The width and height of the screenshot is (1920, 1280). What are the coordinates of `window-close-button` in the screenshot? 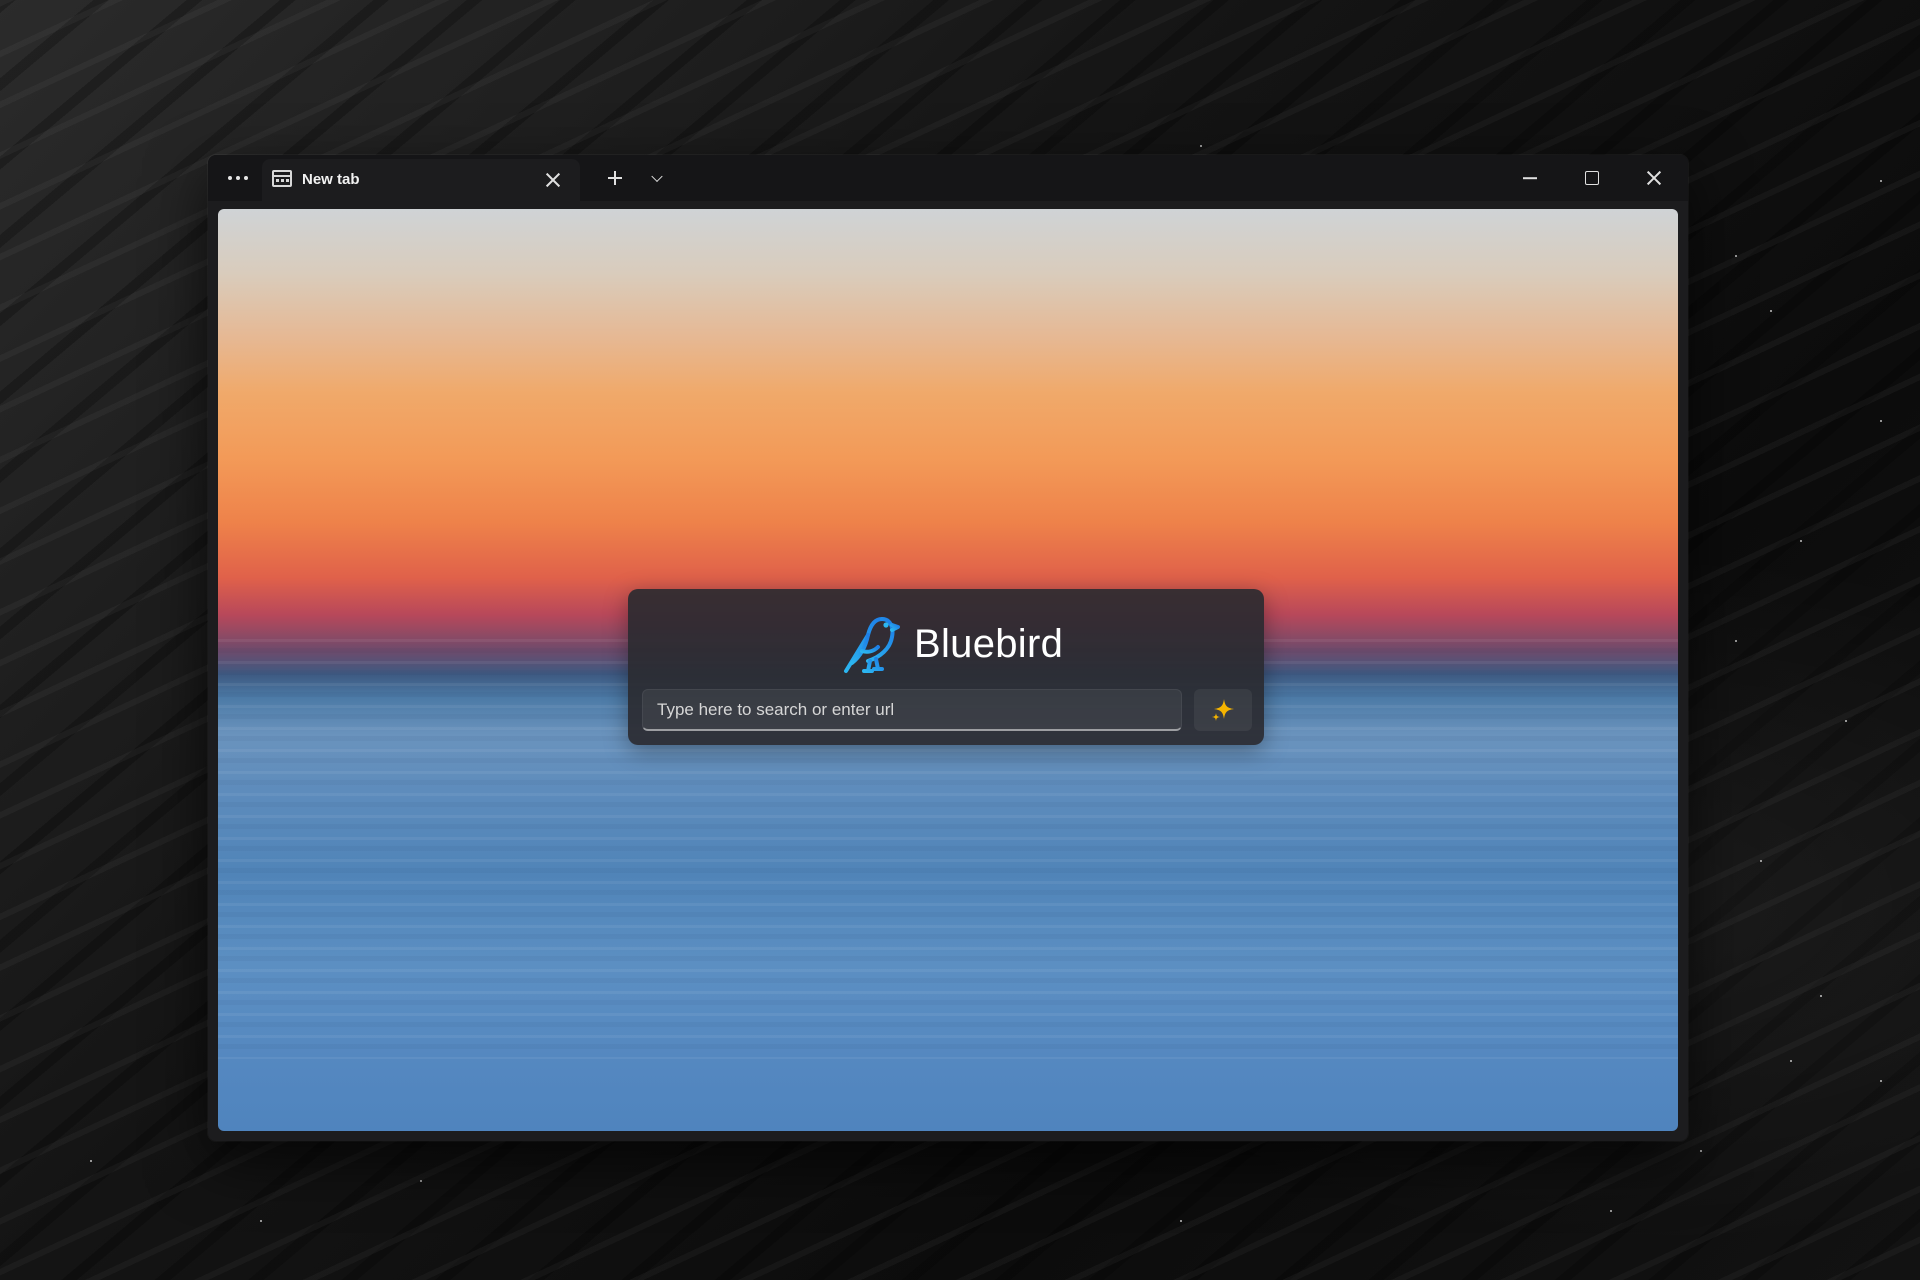 It's located at (1654, 178).